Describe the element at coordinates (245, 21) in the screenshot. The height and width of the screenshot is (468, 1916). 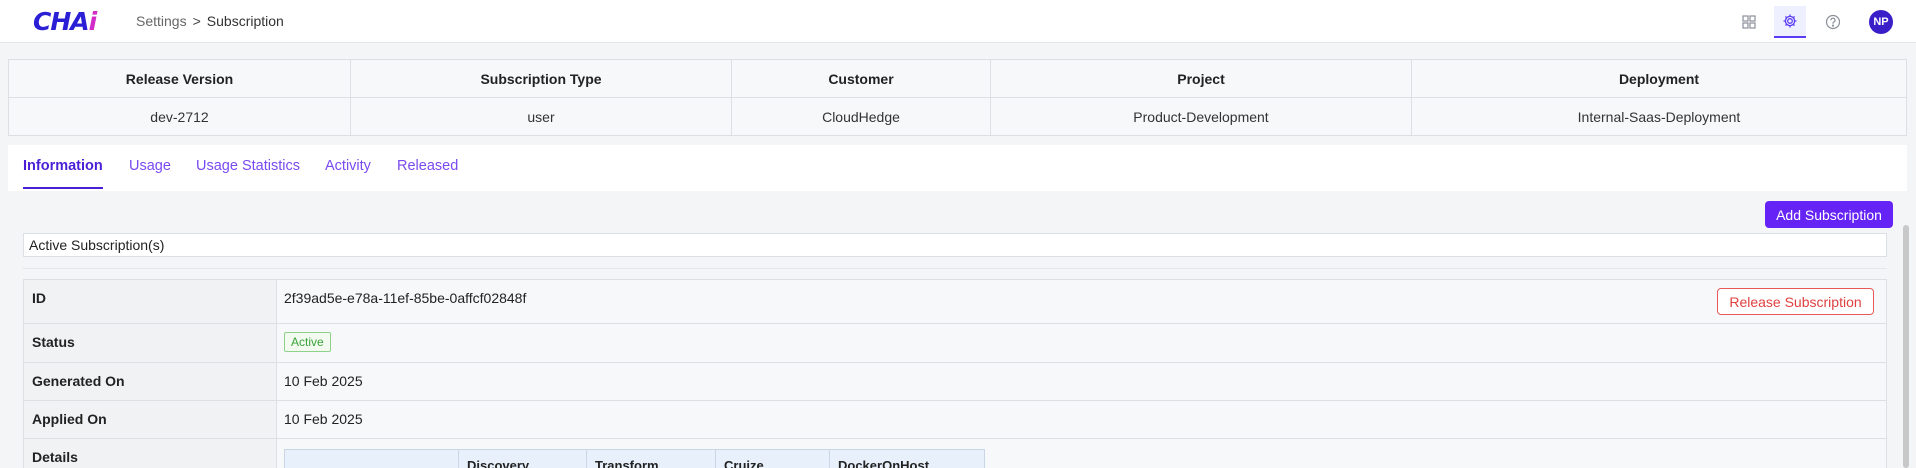
I see `breadcrumb-current: Subscription` at that location.